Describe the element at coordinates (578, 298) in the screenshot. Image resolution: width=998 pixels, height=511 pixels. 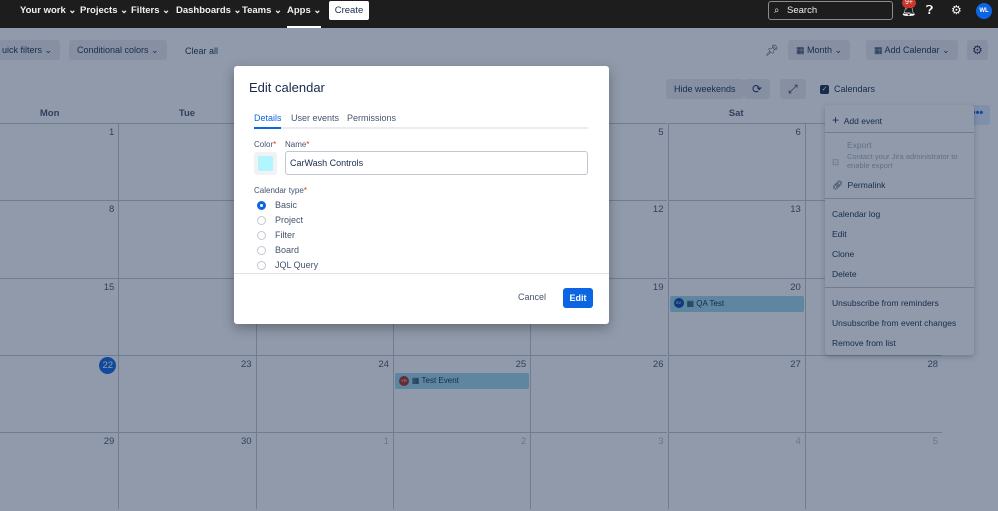
I see `submit-edit-button: Edit` at that location.